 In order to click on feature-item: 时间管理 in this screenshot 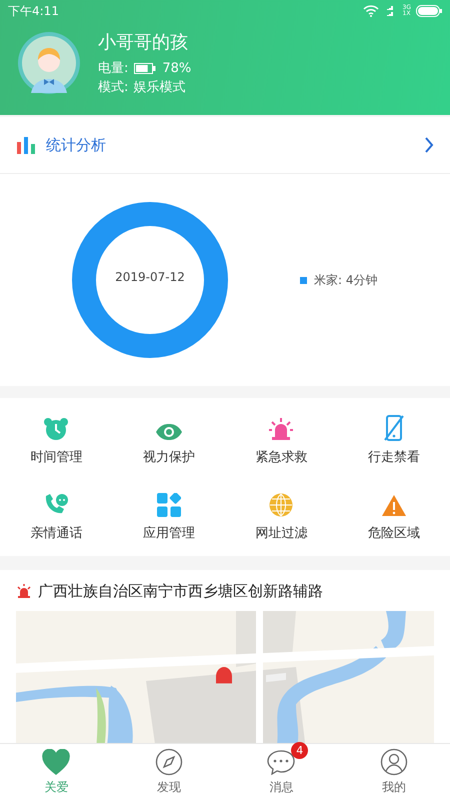, I will do `click(56, 438)`.